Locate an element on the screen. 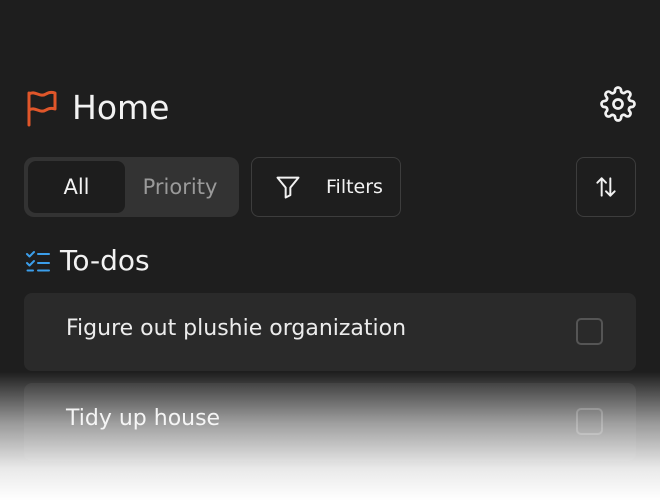 This screenshot has width=660, height=500. flag-icon is located at coordinates (42, 108).